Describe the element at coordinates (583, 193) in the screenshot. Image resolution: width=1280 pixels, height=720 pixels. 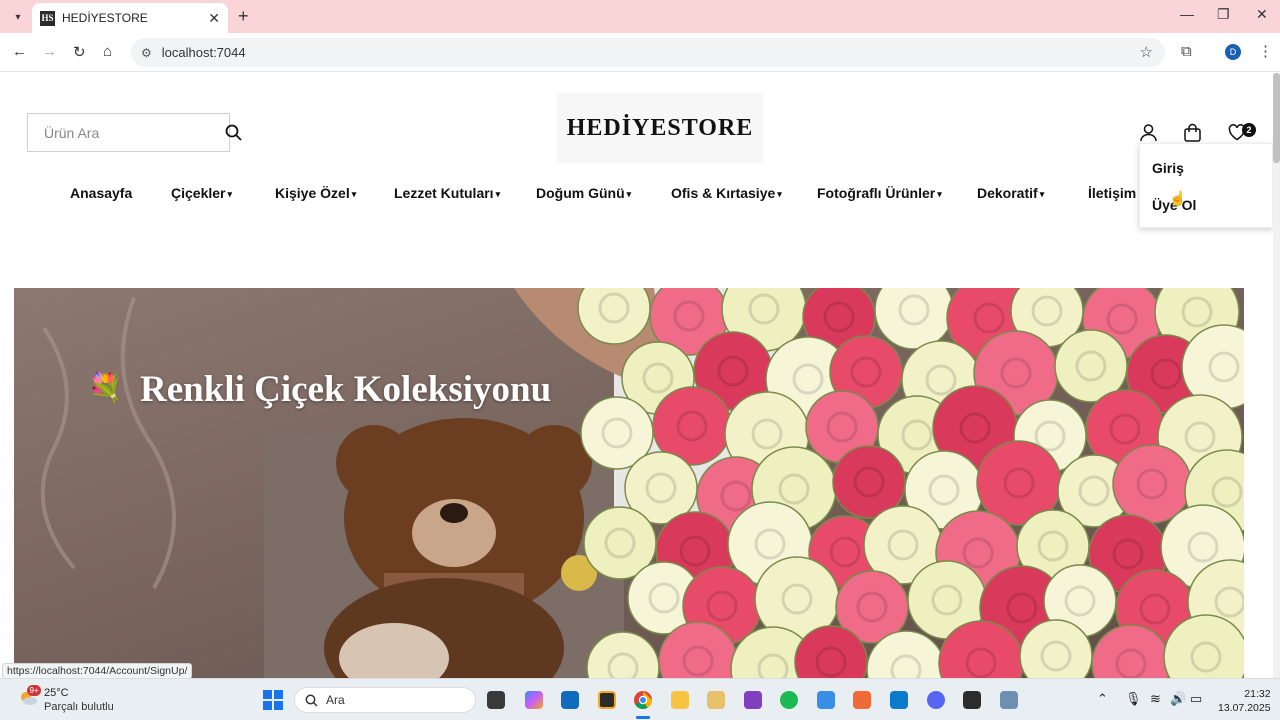
I see `nav-item-dogum-gunu: Doğum Günü ▾` at that location.